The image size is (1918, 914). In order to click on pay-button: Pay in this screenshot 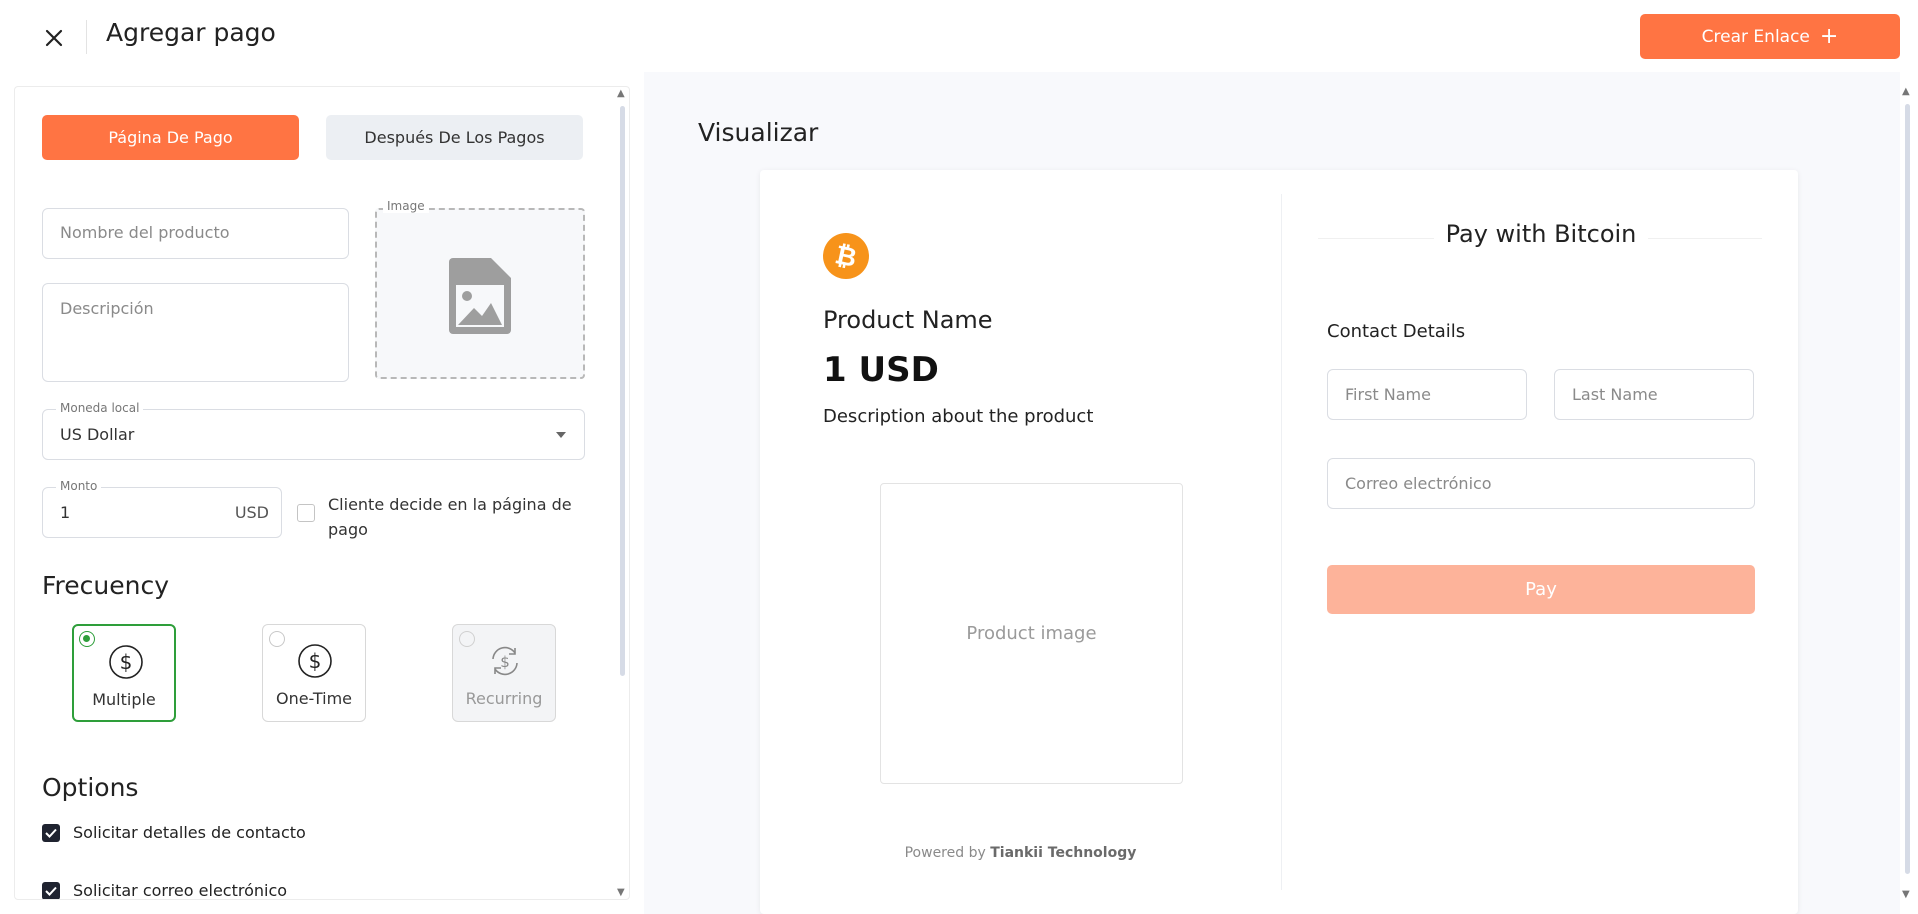, I will do `click(1541, 589)`.